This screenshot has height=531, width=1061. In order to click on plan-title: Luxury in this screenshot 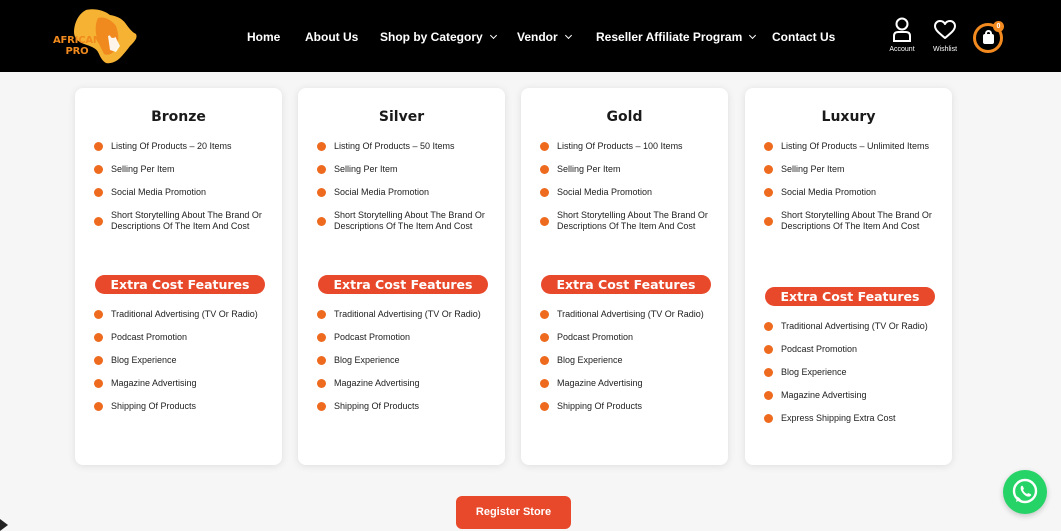, I will do `click(848, 117)`.